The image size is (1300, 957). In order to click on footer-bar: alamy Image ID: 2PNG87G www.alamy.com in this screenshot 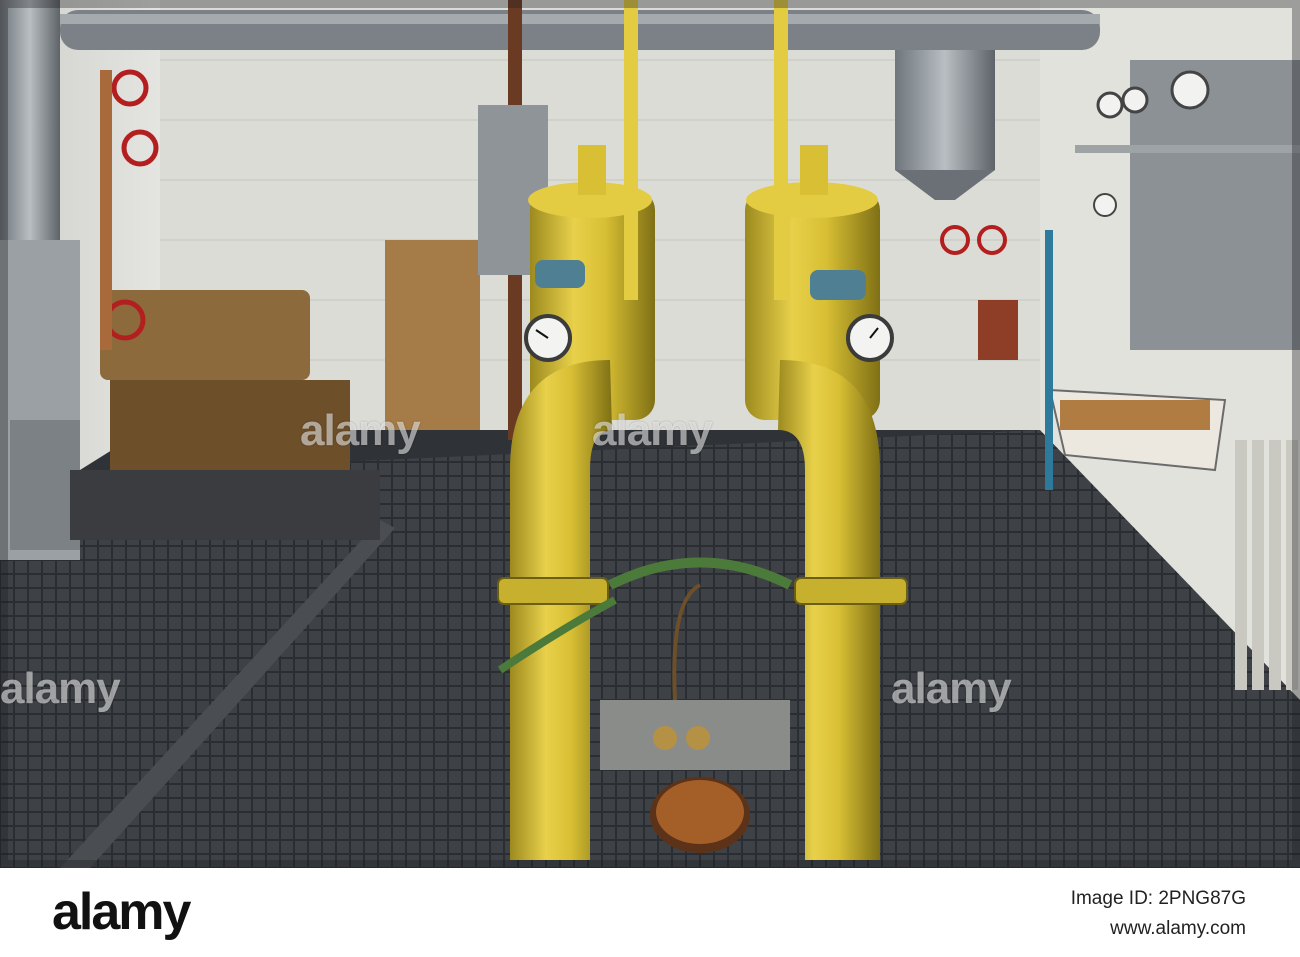, I will do `click(650, 912)`.